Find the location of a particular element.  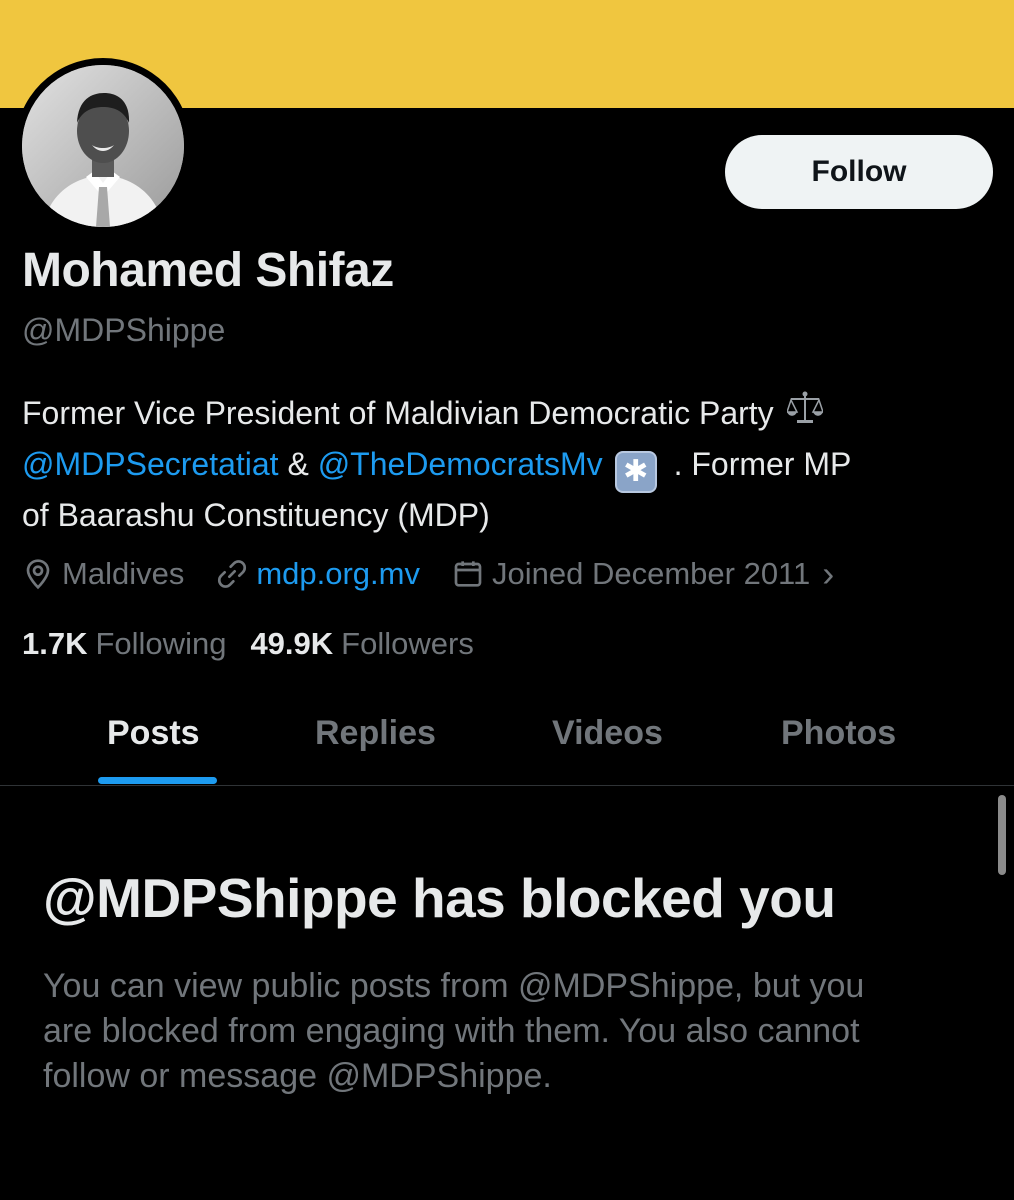

following-label: Following is located at coordinates (161, 643).